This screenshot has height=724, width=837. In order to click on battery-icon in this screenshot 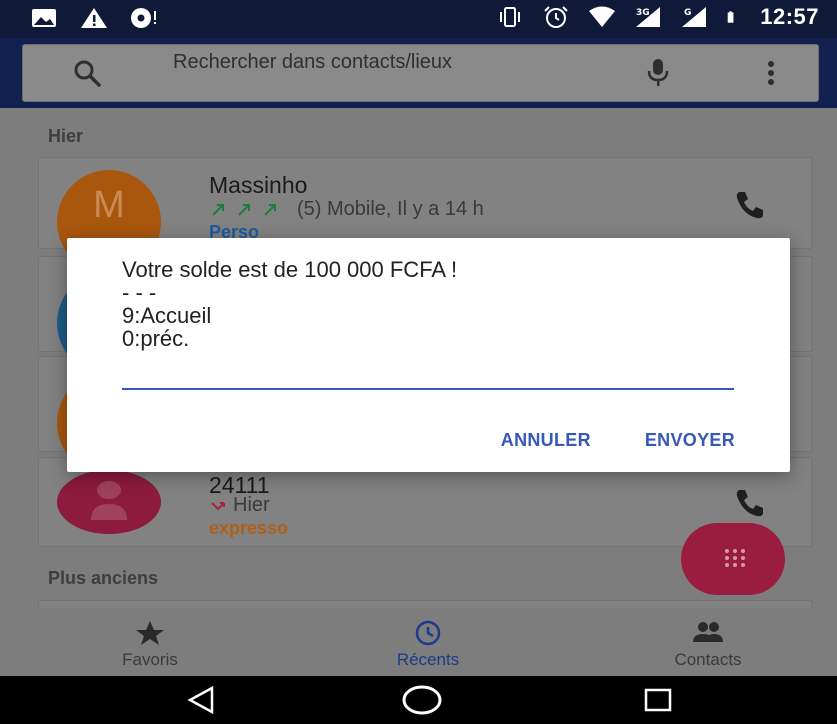, I will do `click(730, 17)`.